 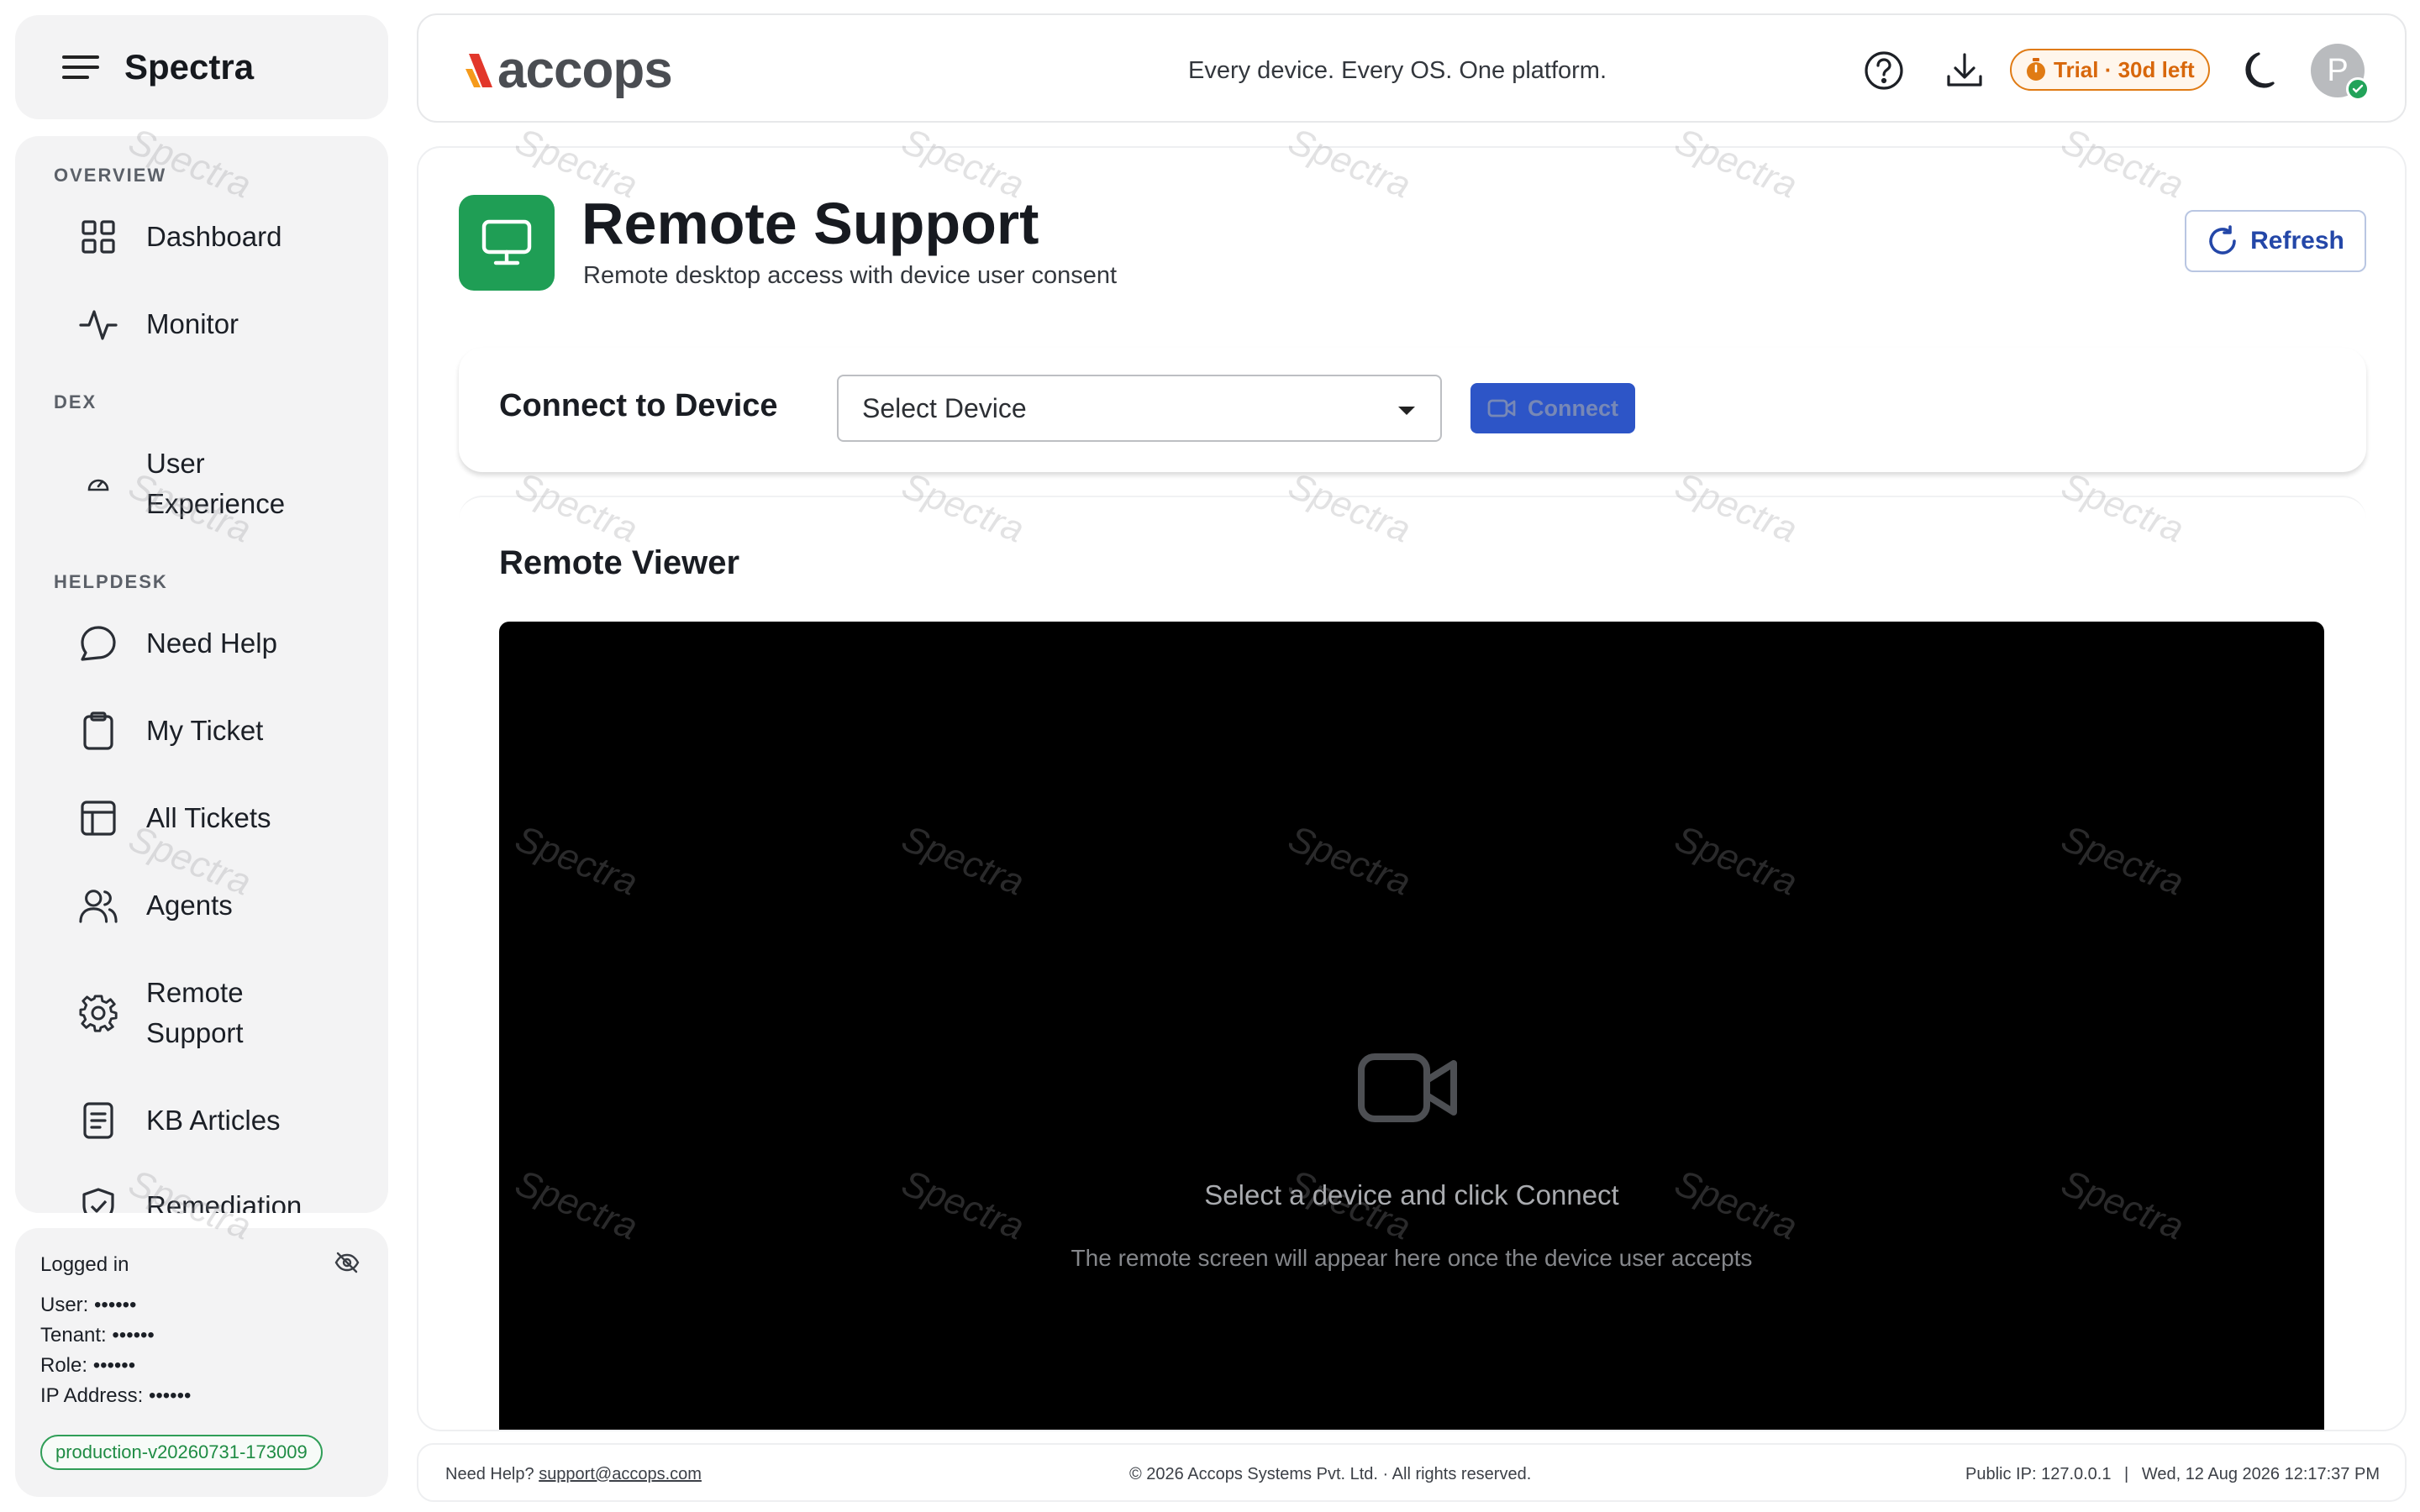 I want to click on online-check-icon, so click(x=2358, y=89).